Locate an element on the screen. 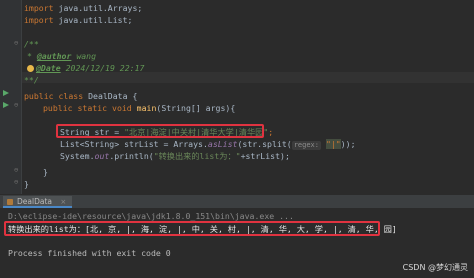  javadoc-open: /** is located at coordinates (31, 44).